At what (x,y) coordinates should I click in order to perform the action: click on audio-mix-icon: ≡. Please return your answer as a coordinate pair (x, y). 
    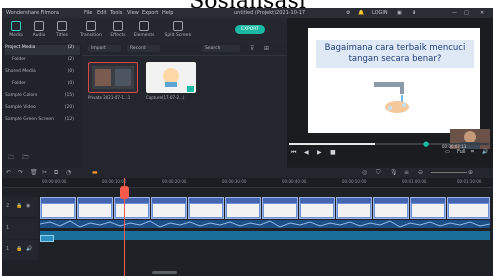
    Looking at the image, I should click on (406, 172).